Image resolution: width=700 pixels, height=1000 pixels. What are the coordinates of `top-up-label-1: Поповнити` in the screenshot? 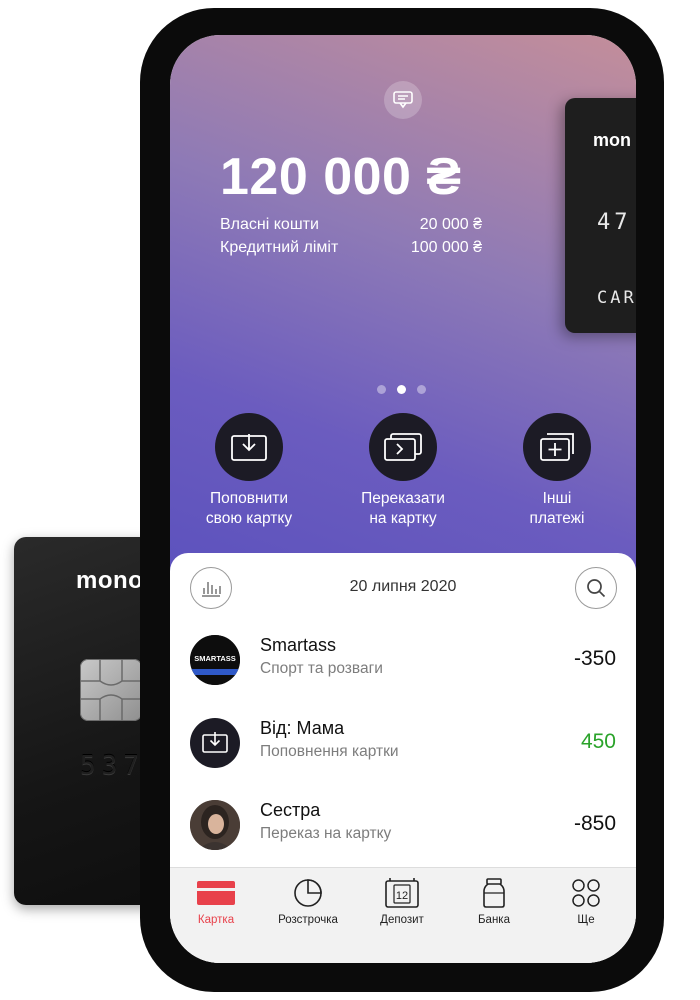 It's located at (249, 498).